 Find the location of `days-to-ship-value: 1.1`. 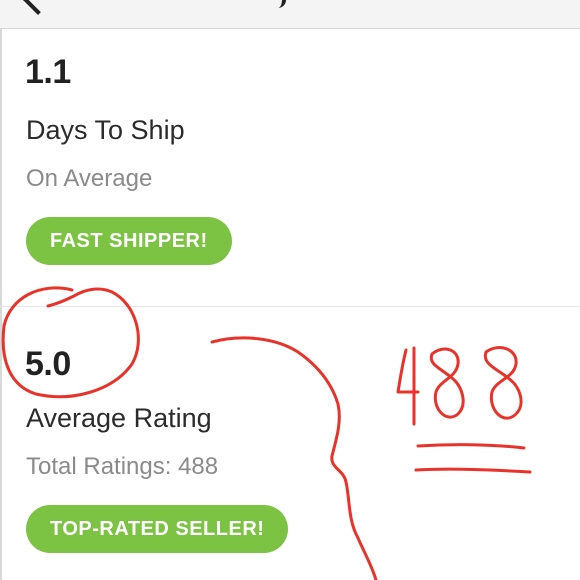

days-to-ship-value: 1.1 is located at coordinates (48, 72).